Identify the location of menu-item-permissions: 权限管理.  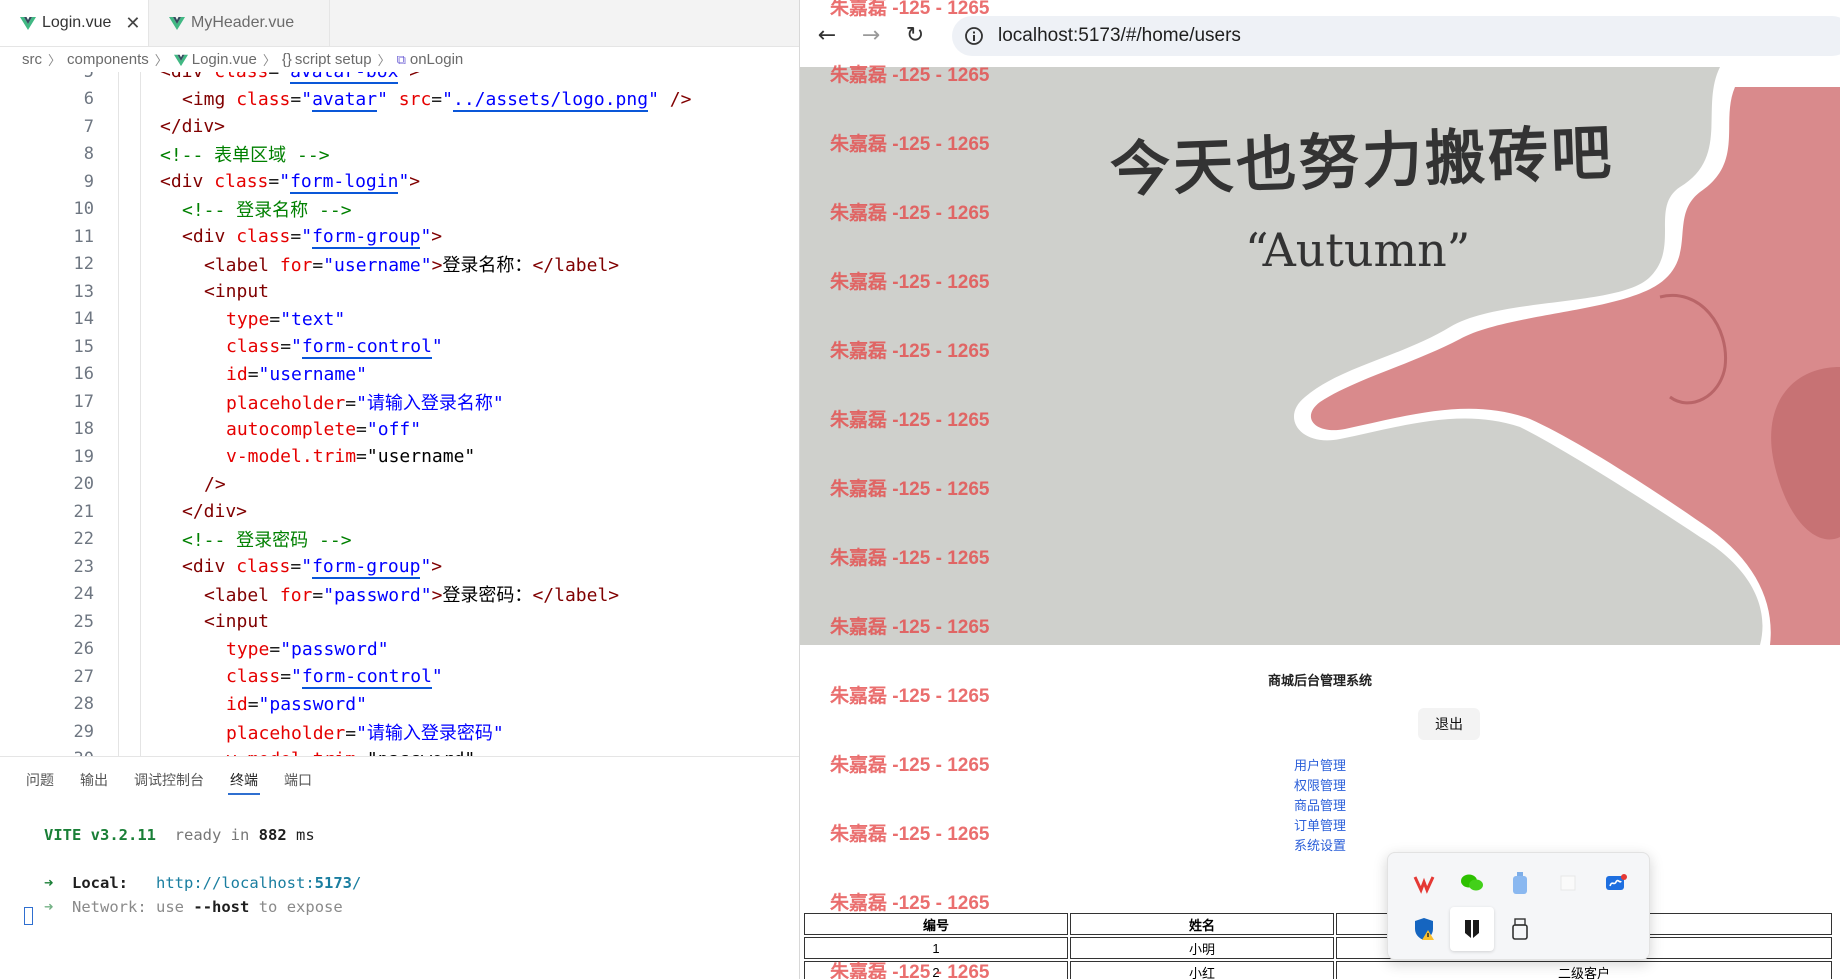
(1320, 786).